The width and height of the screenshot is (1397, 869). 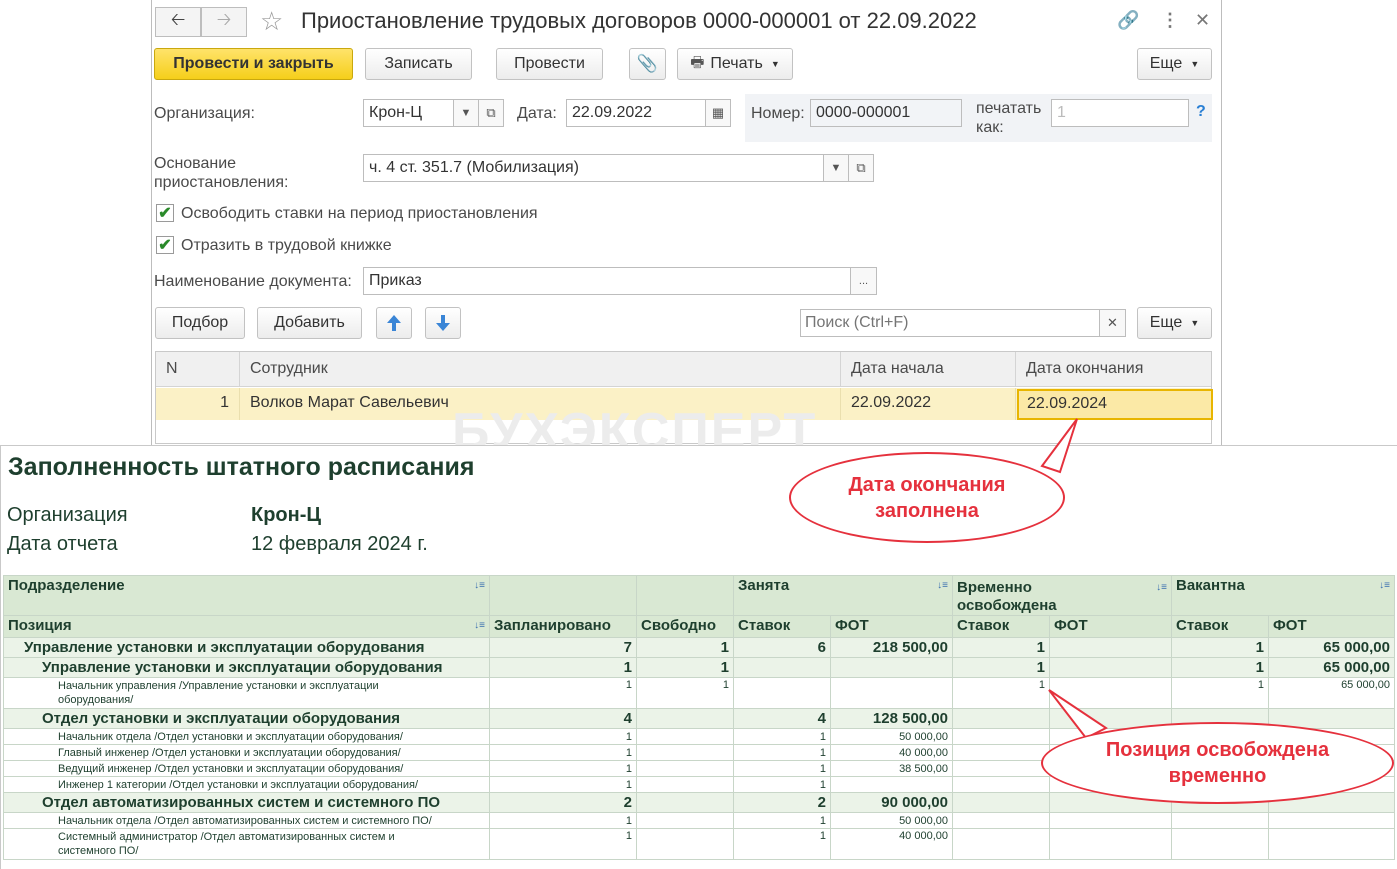 I want to click on callout-pointer-end-date, so click(x=1059, y=446).